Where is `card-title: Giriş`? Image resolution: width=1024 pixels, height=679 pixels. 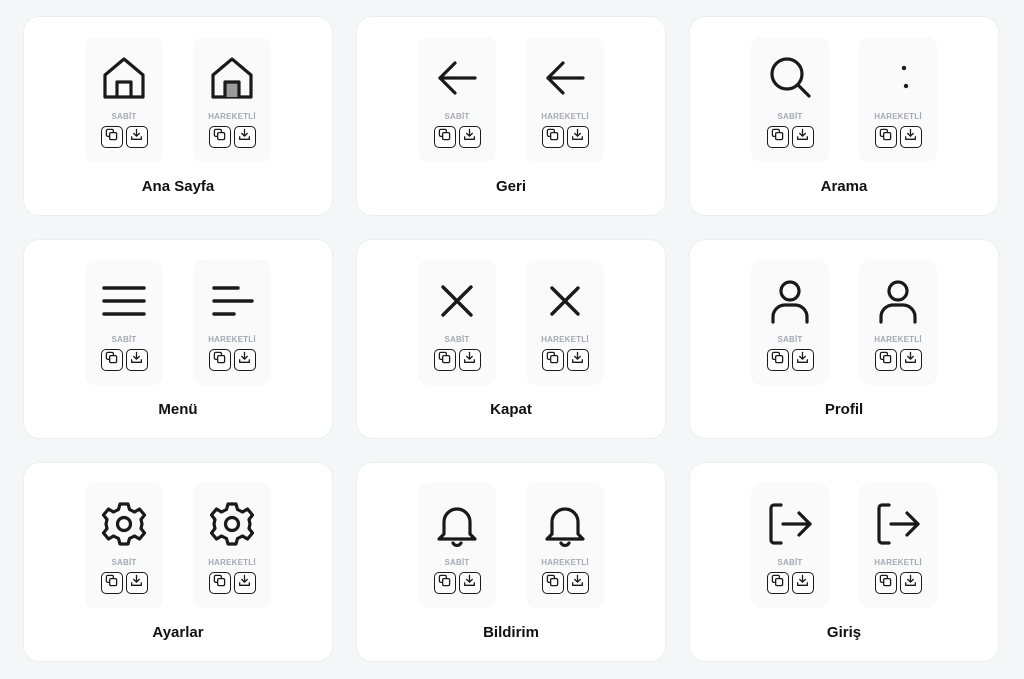
card-title: Giriş is located at coordinates (844, 632).